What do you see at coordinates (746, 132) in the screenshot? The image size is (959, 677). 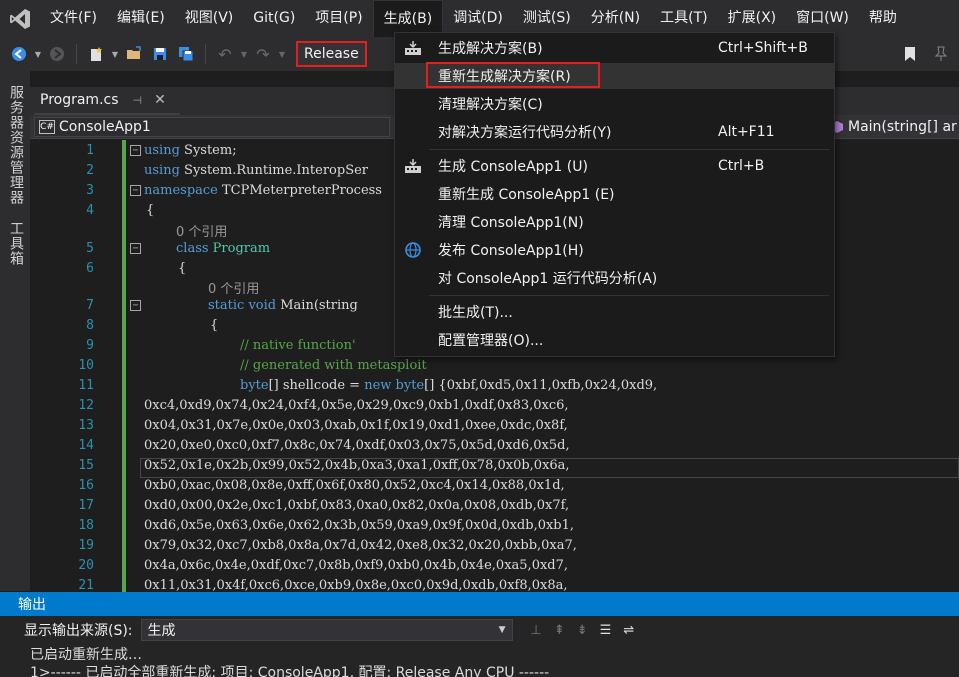 I see `menu-item-shortcut: Alt+F11` at bounding box center [746, 132].